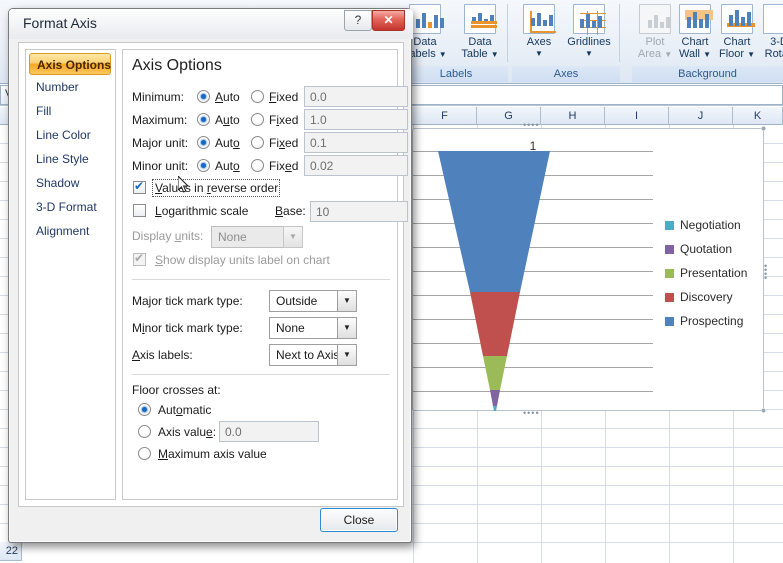  I want to click on nav-item-number: Number, so click(70, 87).